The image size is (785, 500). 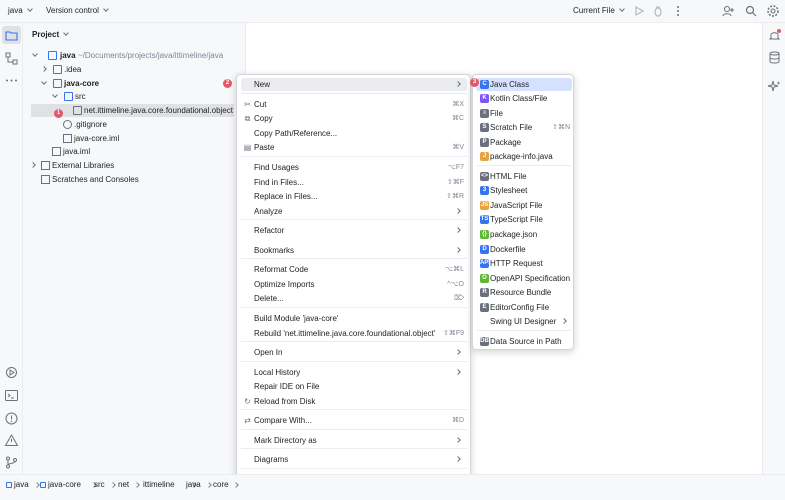 I want to click on breadcrumb-item: java-core, so click(x=64, y=484).